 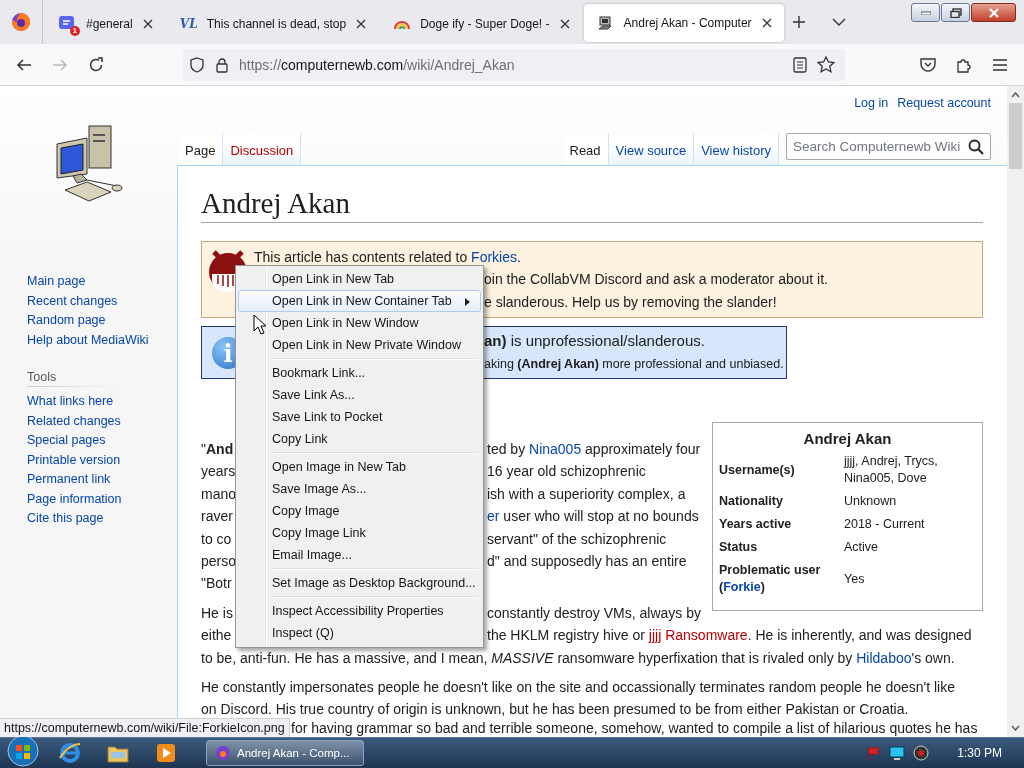 What do you see at coordinates (70, 753) in the screenshot?
I see `browser-taskbar-icon` at bounding box center [70, 753].